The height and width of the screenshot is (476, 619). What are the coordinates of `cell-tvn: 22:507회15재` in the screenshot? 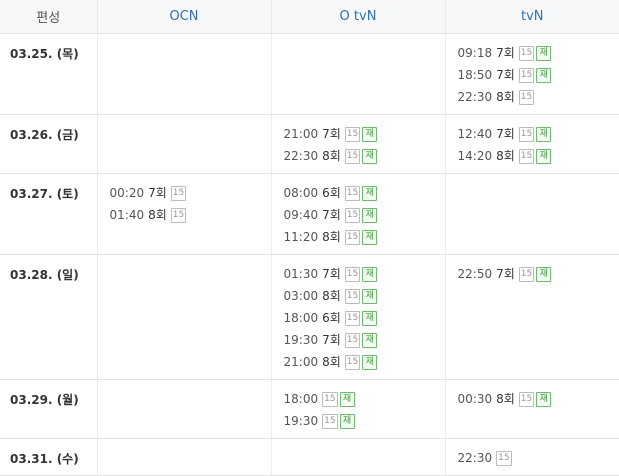 It's located at (532, 317).